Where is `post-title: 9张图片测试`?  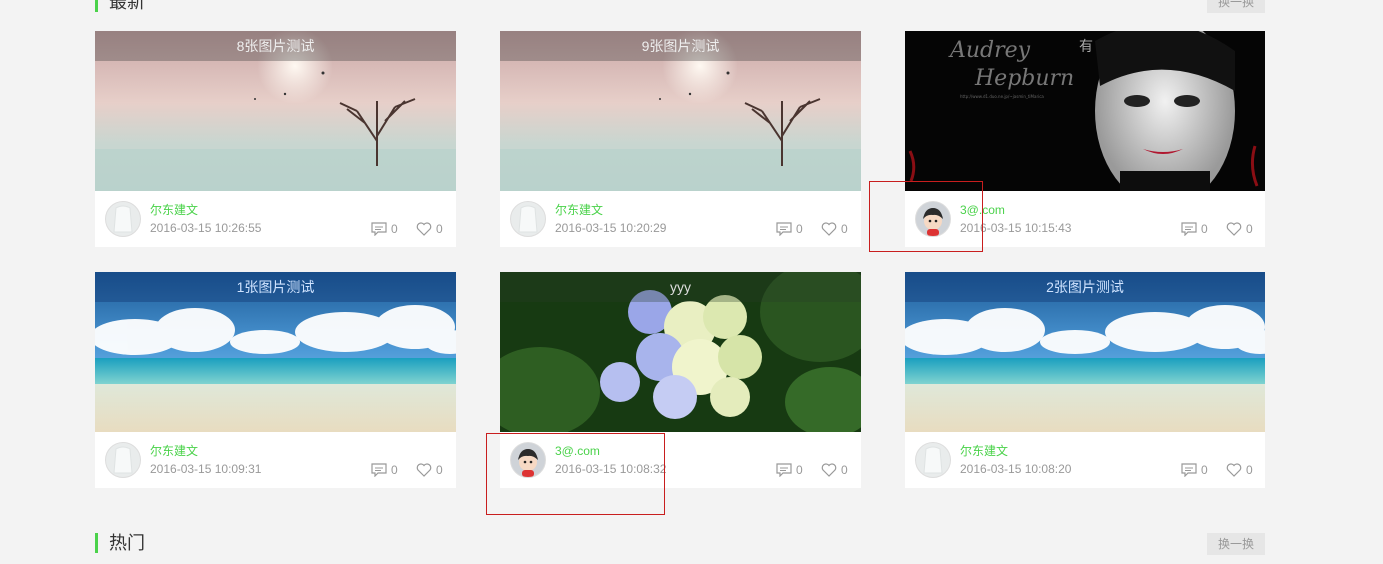
post-title: 9张图片测试 is located at coordinates (680, 46).